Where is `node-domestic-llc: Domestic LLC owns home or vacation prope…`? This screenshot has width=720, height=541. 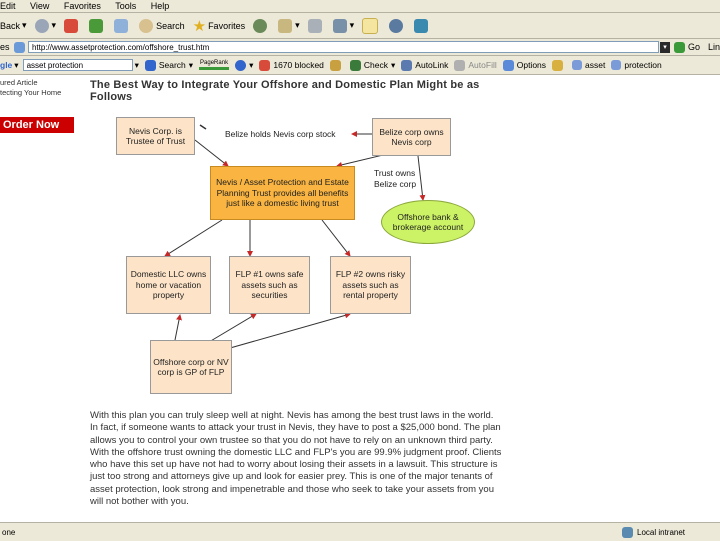
node-domestic-llc: Domestic LLC owns home or vacation prope… is located at coordinates (168, 285).